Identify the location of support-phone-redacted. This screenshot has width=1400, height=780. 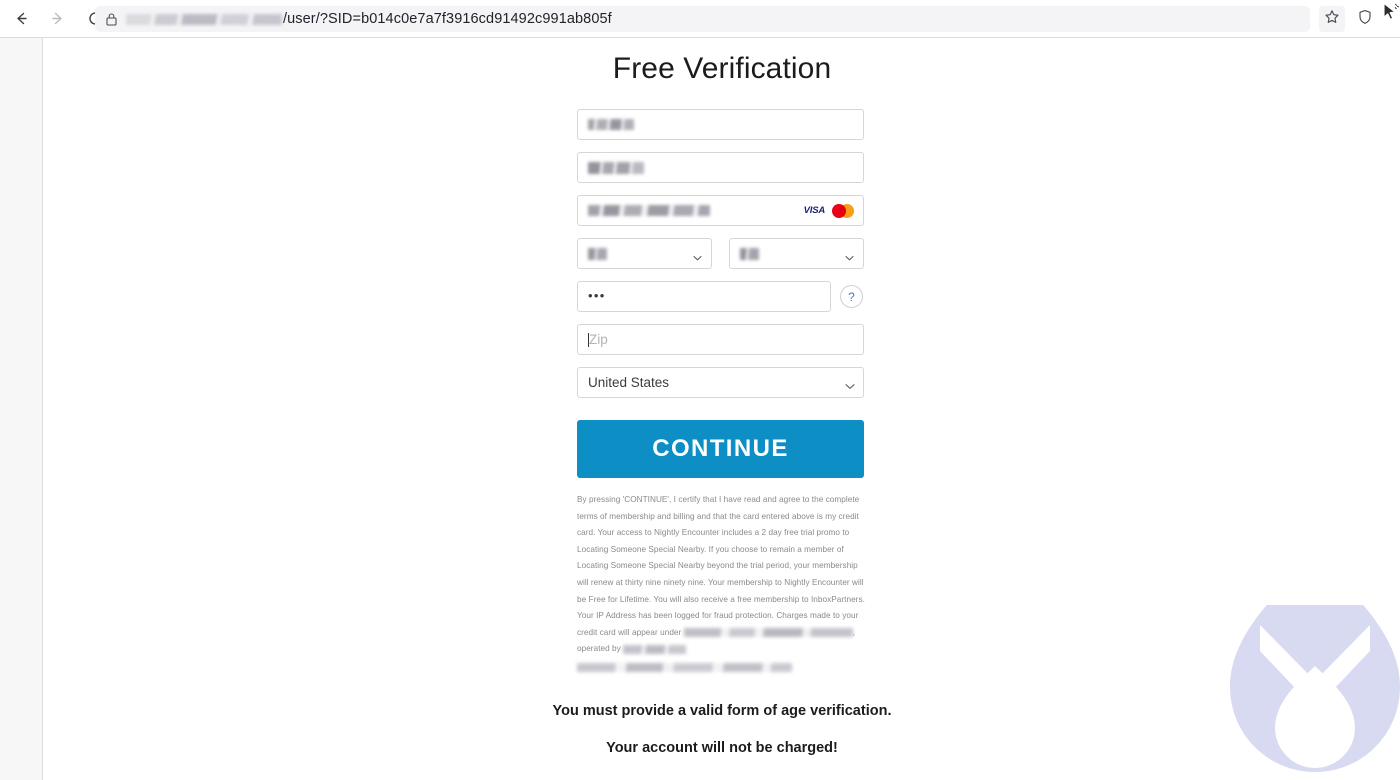
(684, 667).